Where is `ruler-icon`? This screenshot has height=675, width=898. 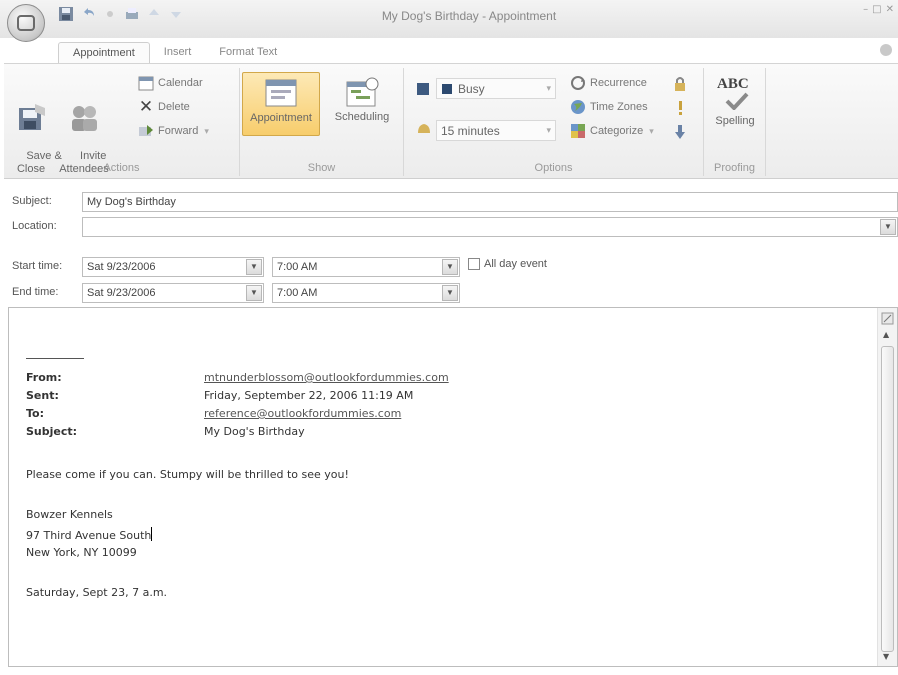 ruler-icon is located at coordinates (887, 318).